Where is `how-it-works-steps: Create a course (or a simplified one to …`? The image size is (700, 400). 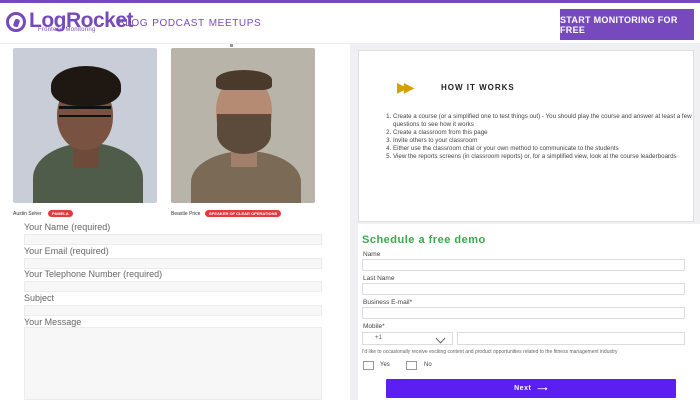
how-it-works-steps: Create a course (or a simplified one to … is located at coordinates (537, 137).